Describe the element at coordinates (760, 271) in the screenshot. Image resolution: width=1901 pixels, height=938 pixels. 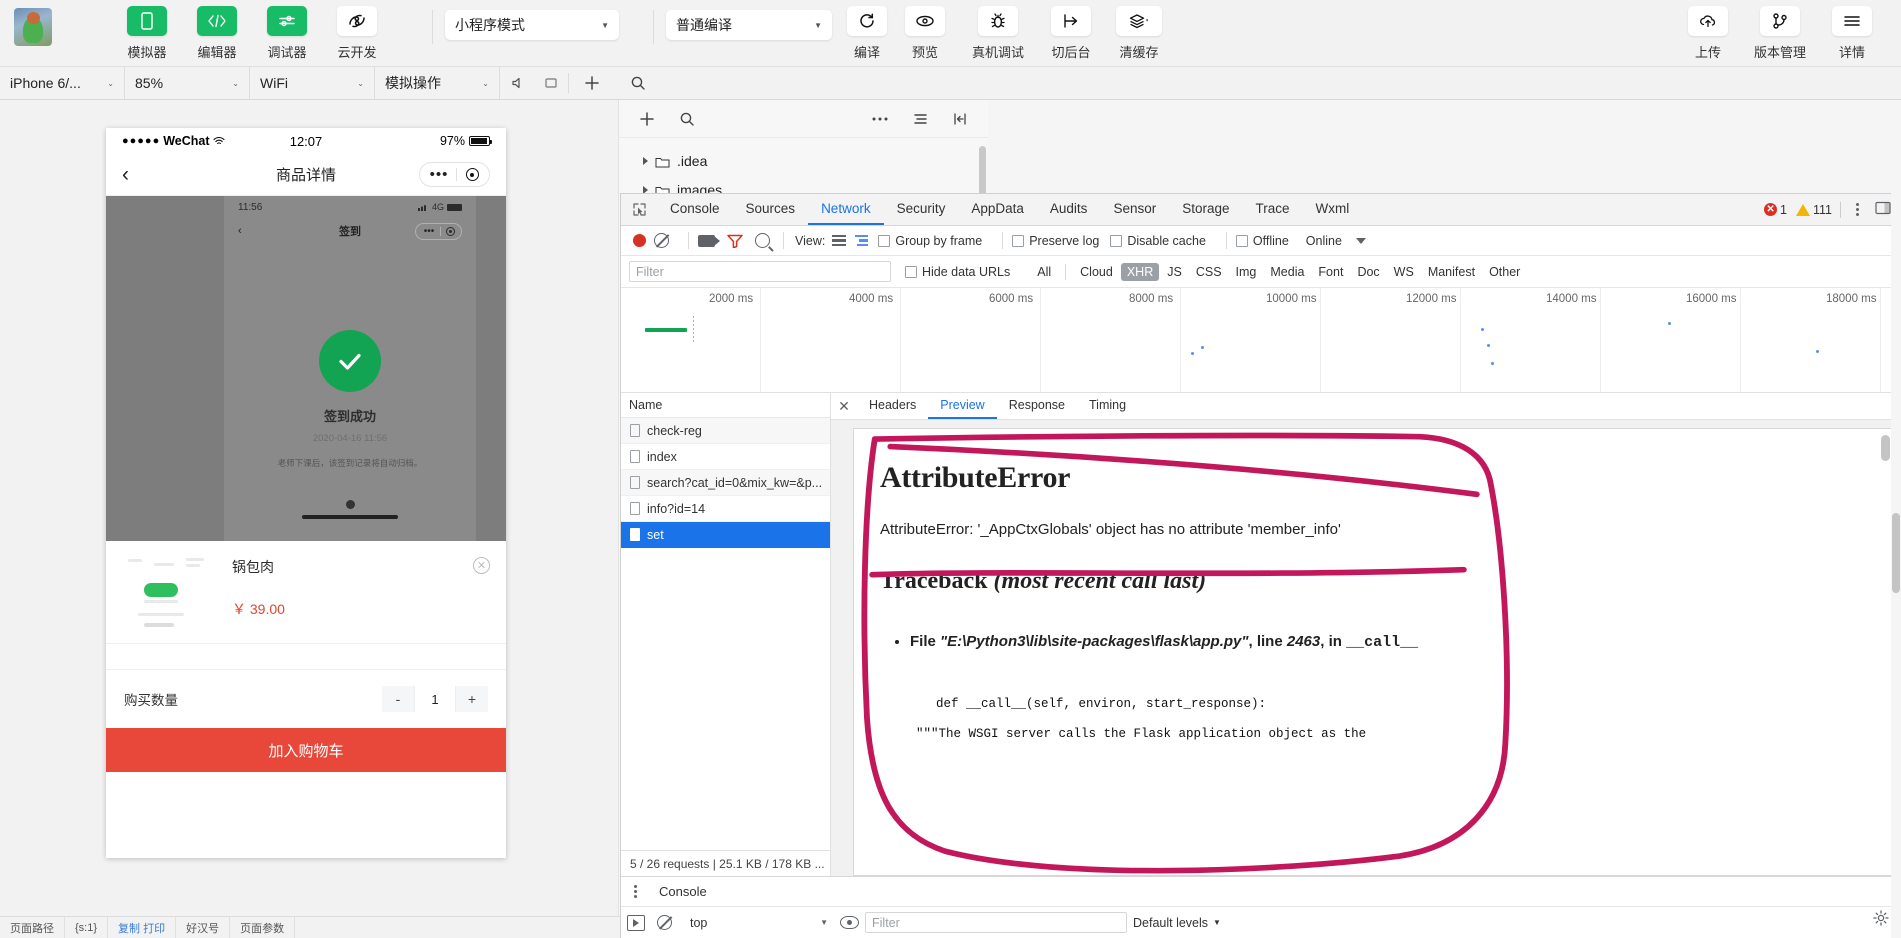
I see `network-filter-input` at that location.